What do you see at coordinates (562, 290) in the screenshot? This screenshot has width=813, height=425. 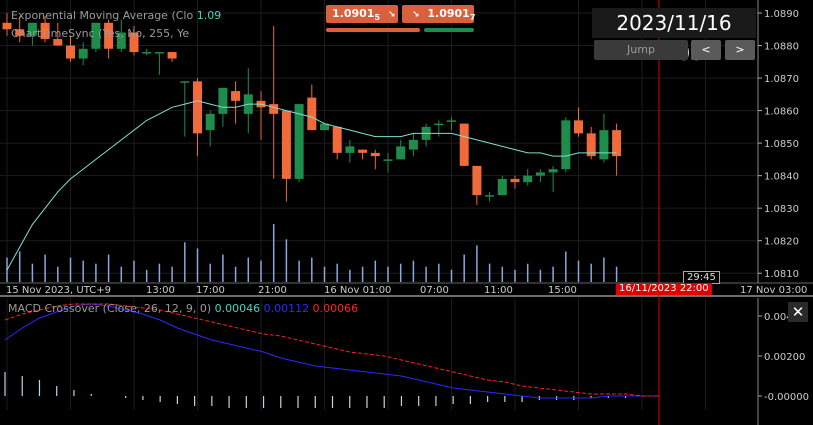 I see `time-tick-label: 15:00` at bounding box center [562, 290].